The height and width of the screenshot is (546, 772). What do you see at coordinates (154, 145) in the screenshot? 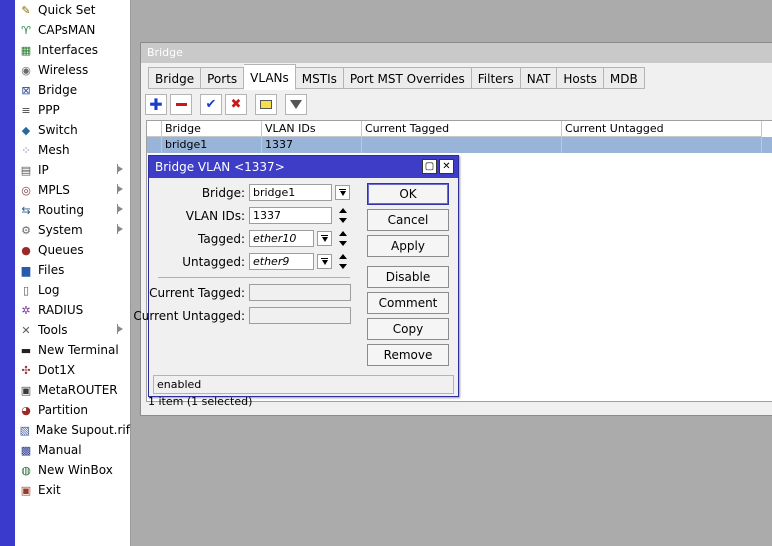
I see `row-spacer` at bounding box center [154, 145].